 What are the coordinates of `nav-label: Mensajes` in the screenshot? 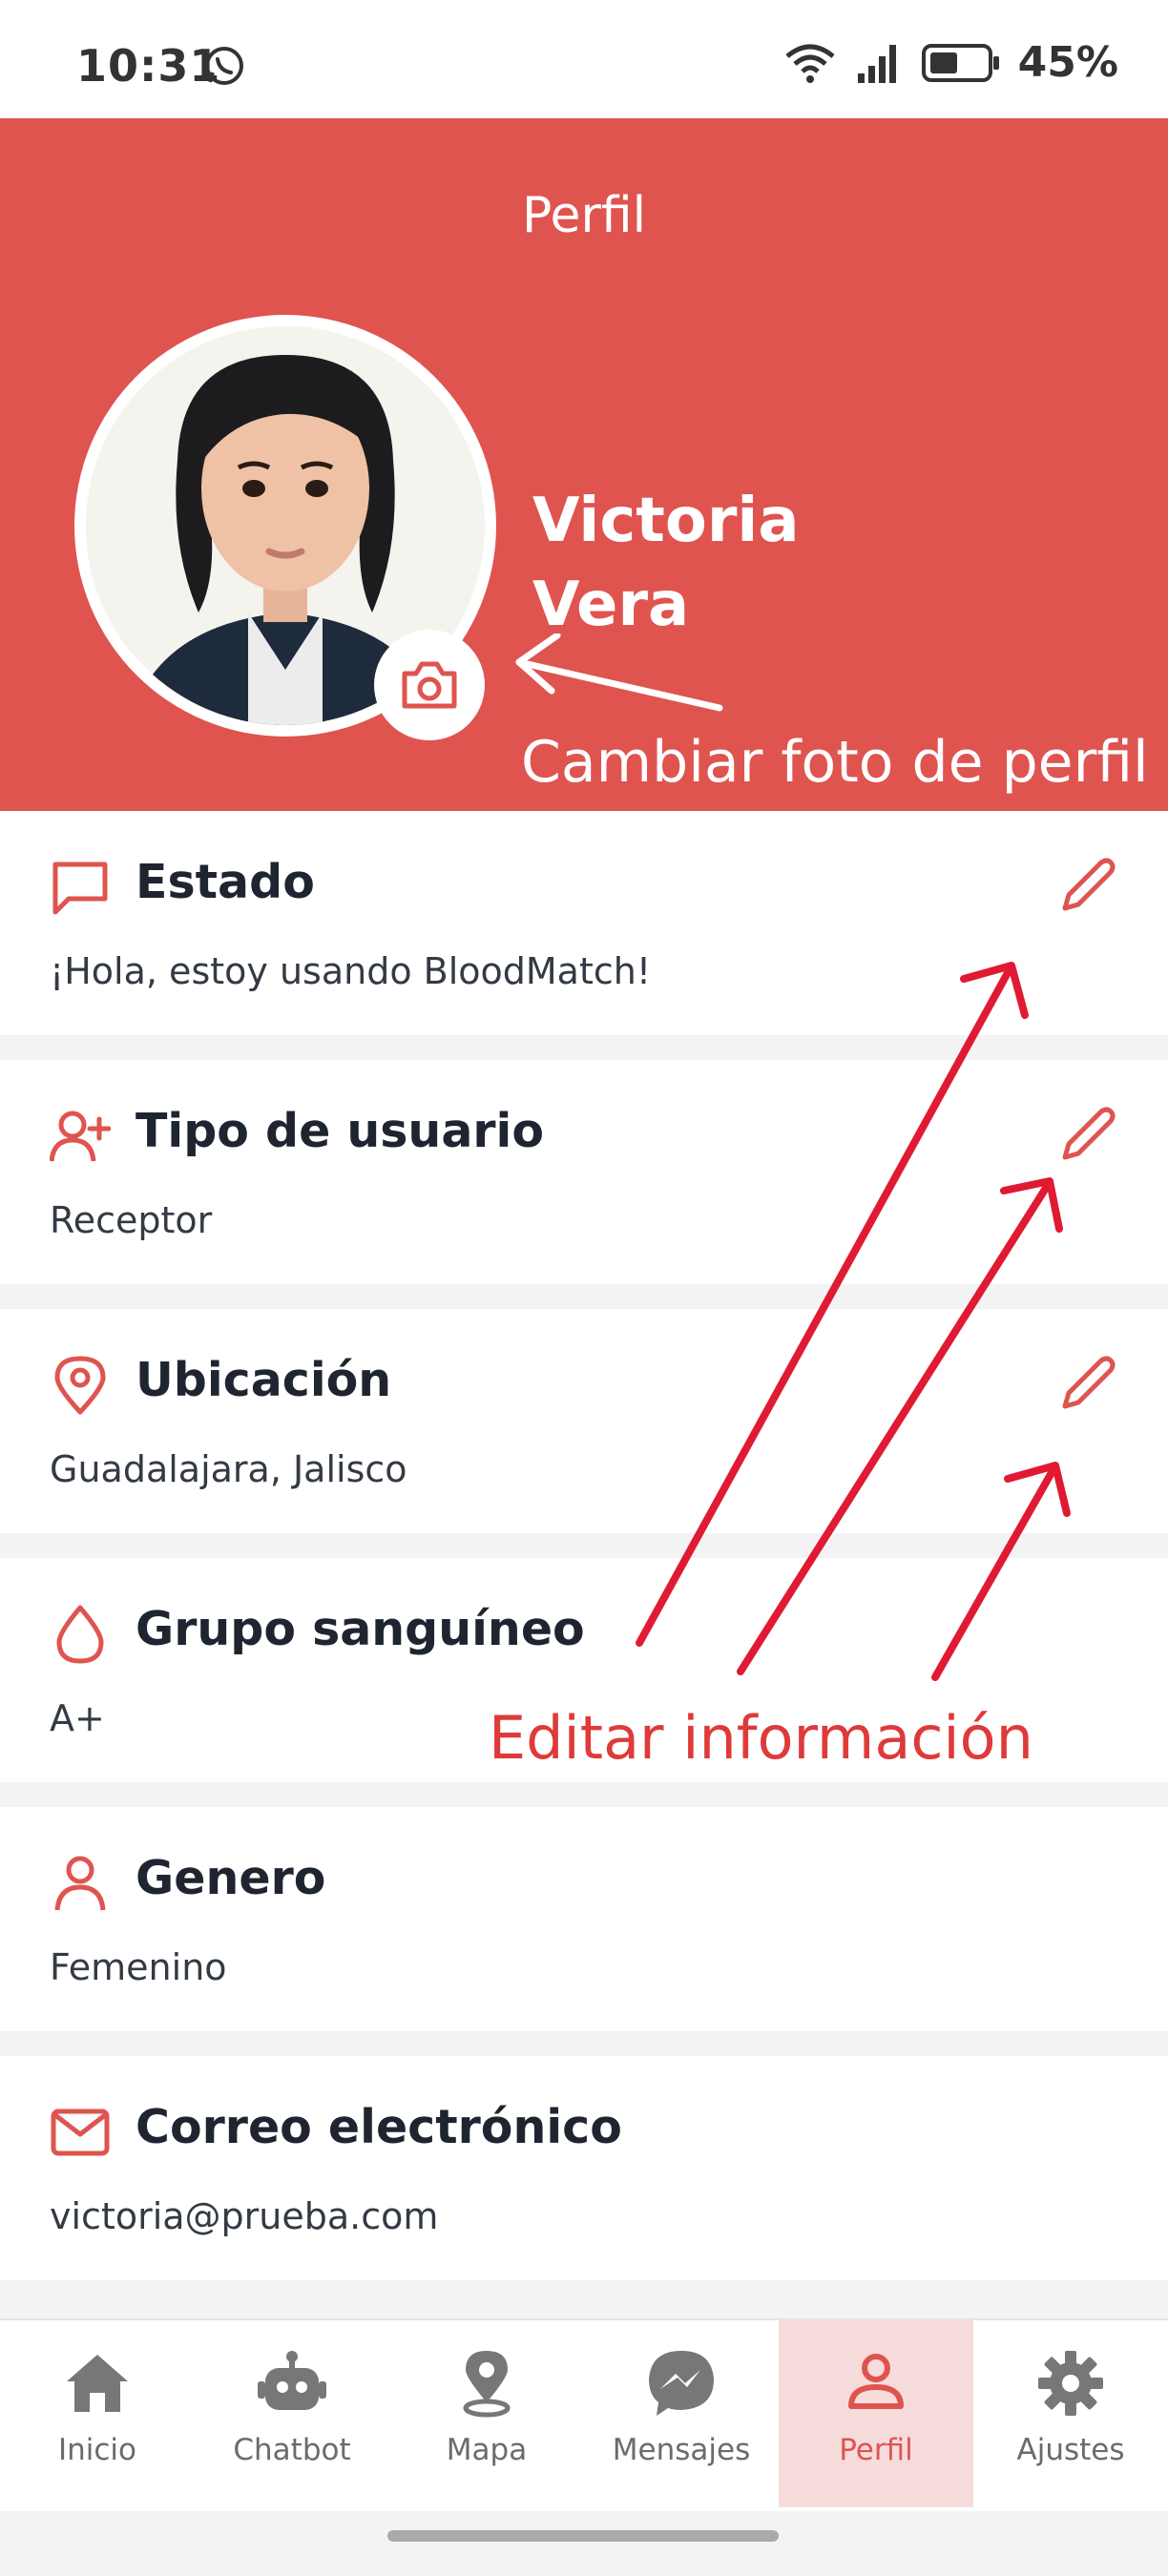 It's located at (681, 2450).